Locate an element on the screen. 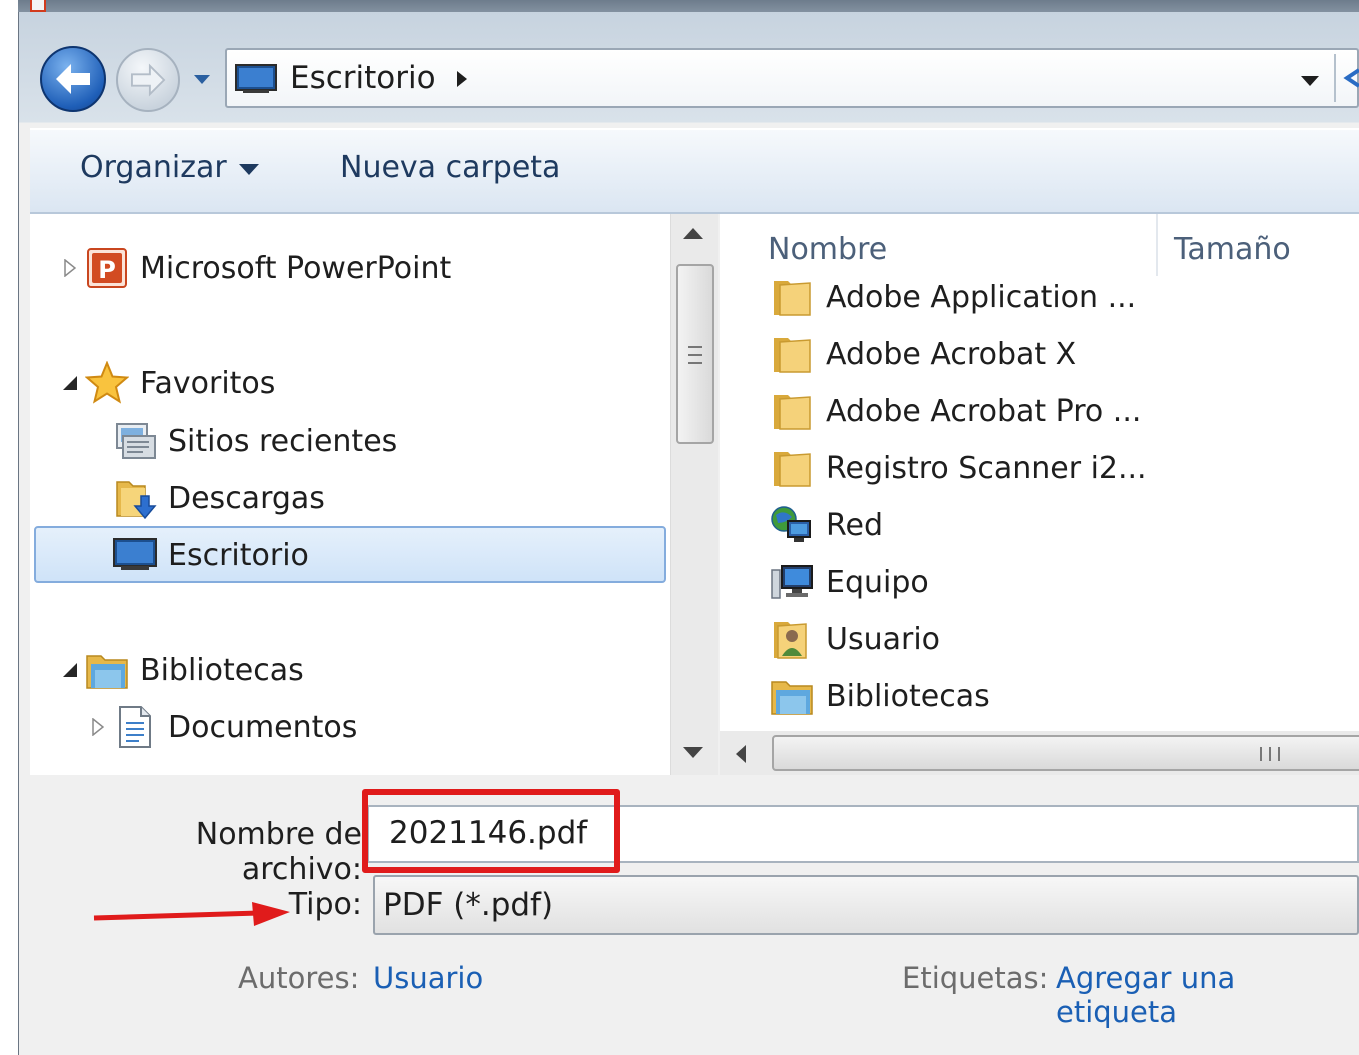  address-bar: Escritorio is located at coordinates (792, 78).